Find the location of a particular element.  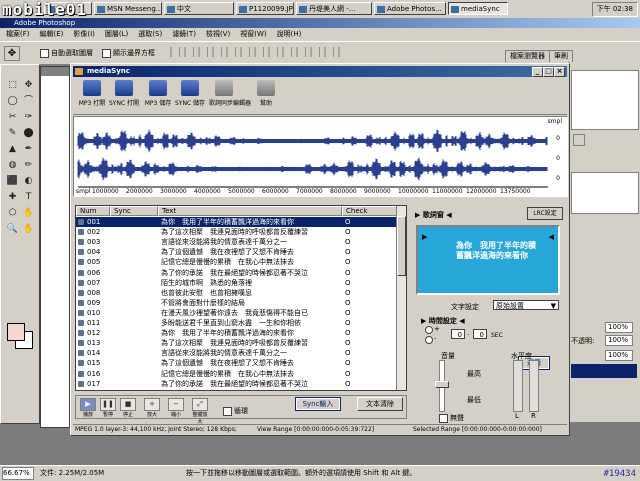

menu-item: 選取(S) is located at coordinates (150, 34).